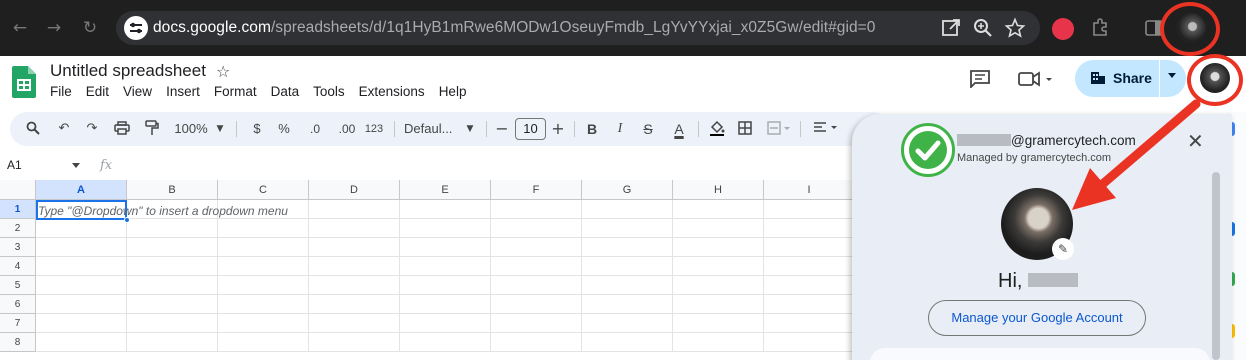 Image resolution: width=1246 pixels, height=360 pixels. What do you see at coordinates (1015, 28) in the screenshot?
I see `bookmark-star-icon` at bounding box center [1015, 28].